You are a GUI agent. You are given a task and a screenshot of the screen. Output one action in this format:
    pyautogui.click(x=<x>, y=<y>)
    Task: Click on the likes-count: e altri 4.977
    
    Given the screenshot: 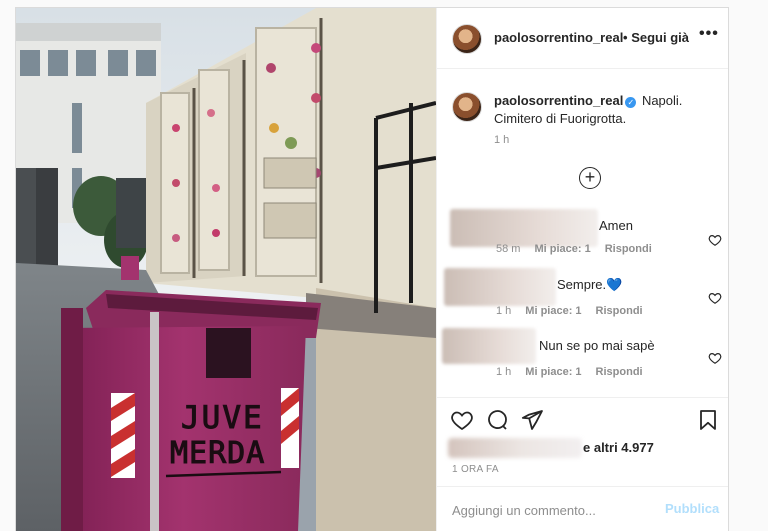 What is the action you would take?
    pyautogui.click(x=618, y=447)
    